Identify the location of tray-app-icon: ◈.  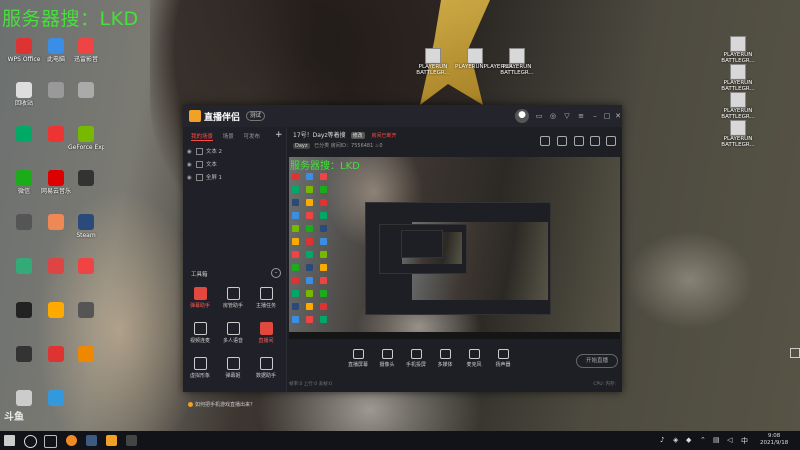
(675, 440).